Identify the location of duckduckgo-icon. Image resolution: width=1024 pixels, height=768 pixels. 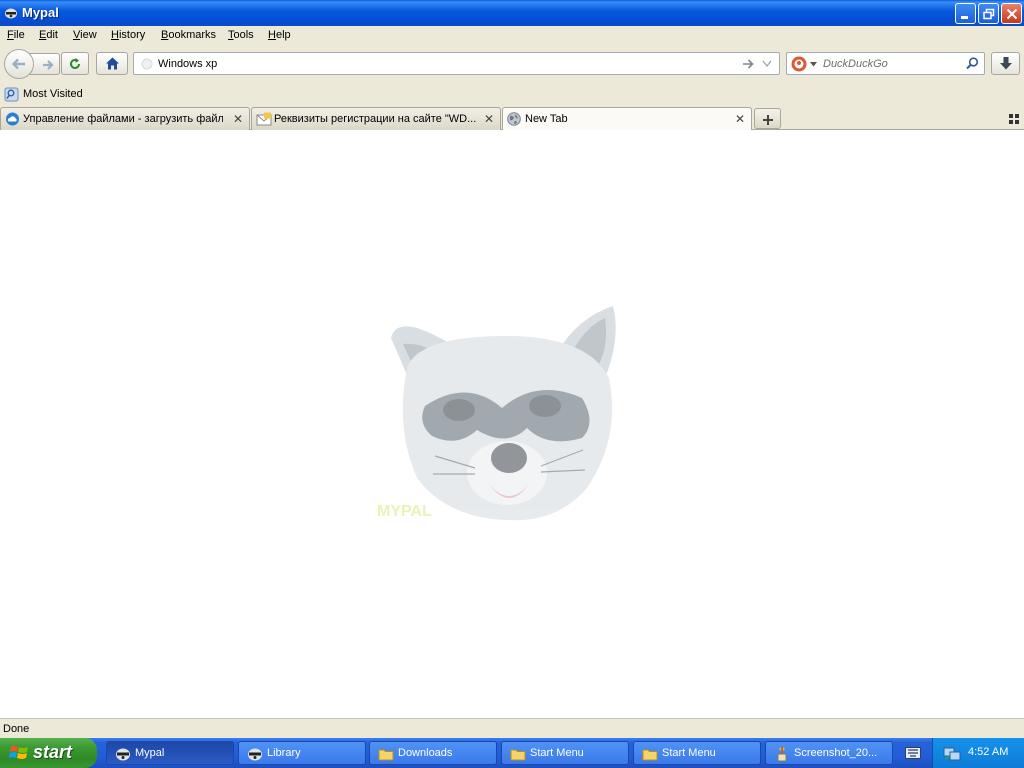
(799, 64).